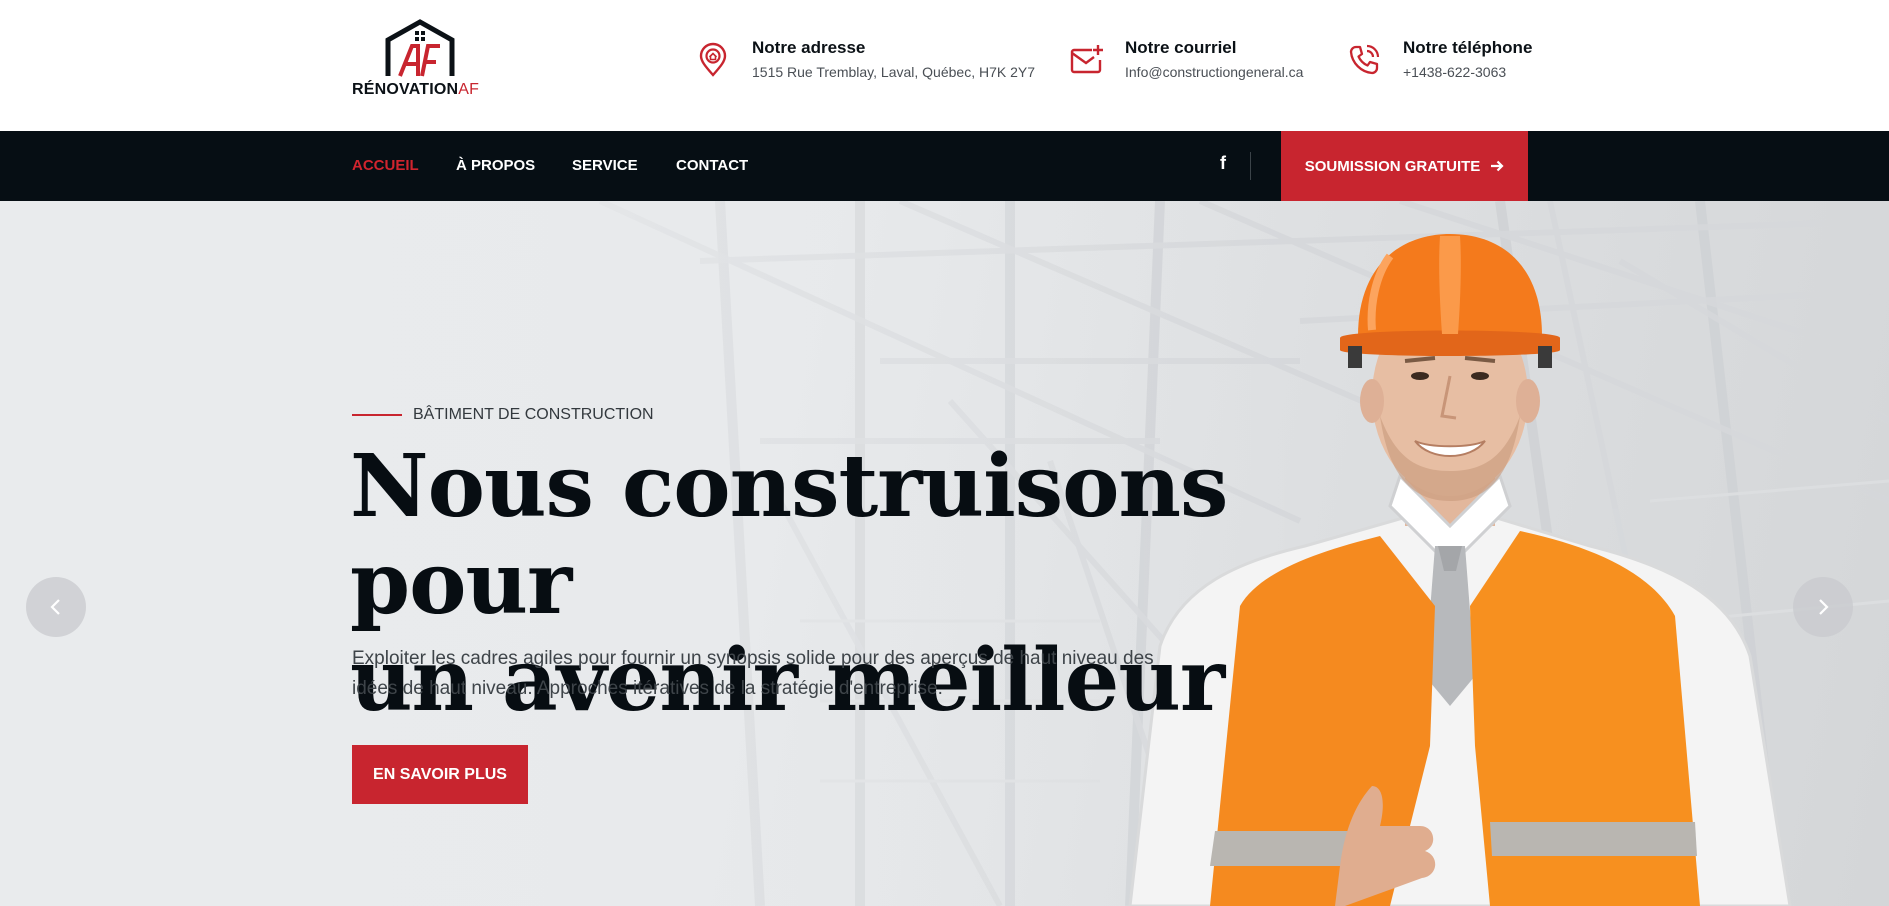 Image resolution: width=1889 pixels, height=906 pixels. Describe the element at coordinates (809, 47) in the screenshot. I see `address-label: Notre adresse` at that location.